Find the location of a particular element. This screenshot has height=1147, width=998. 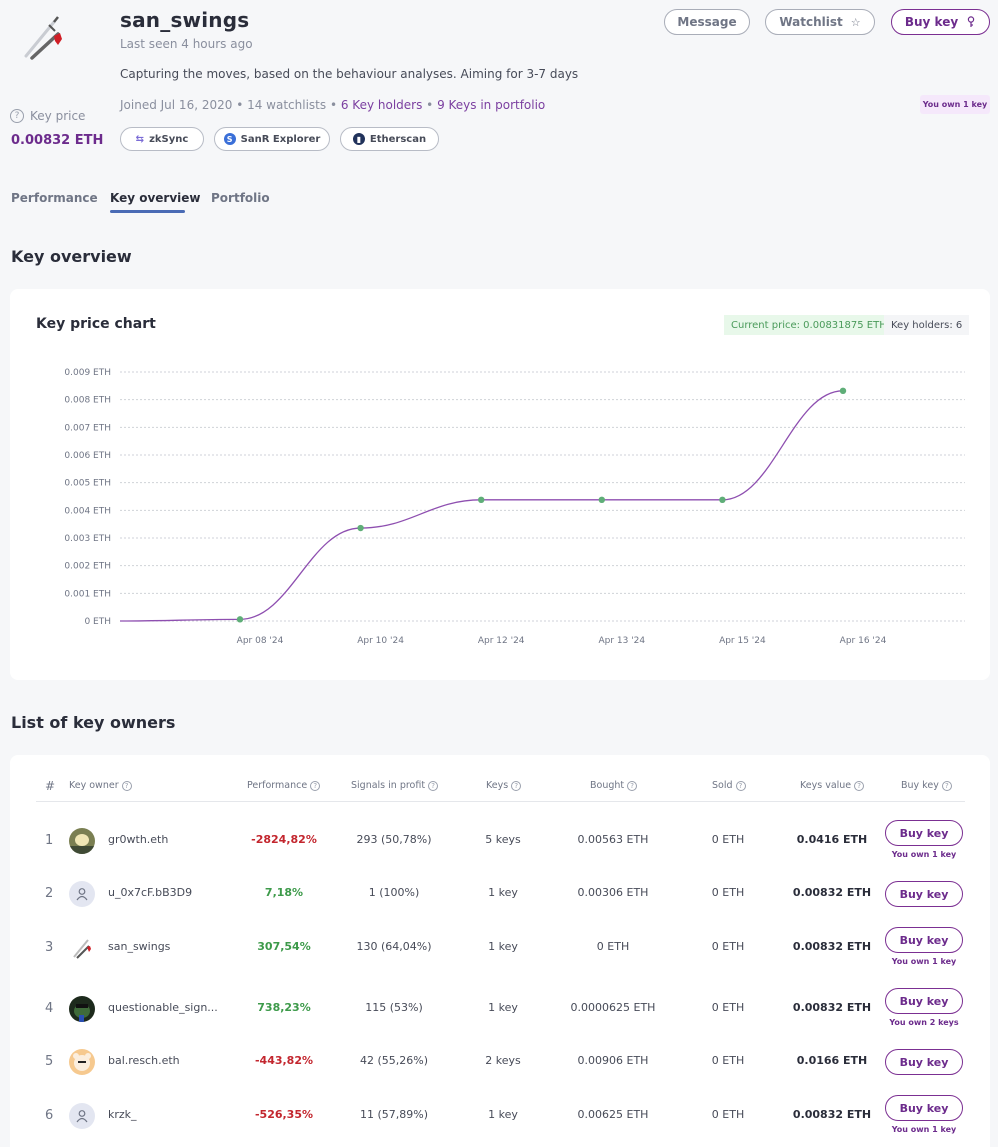

signals-in-profit: 42 (55,26%) is located at coordinates (394, 1060).